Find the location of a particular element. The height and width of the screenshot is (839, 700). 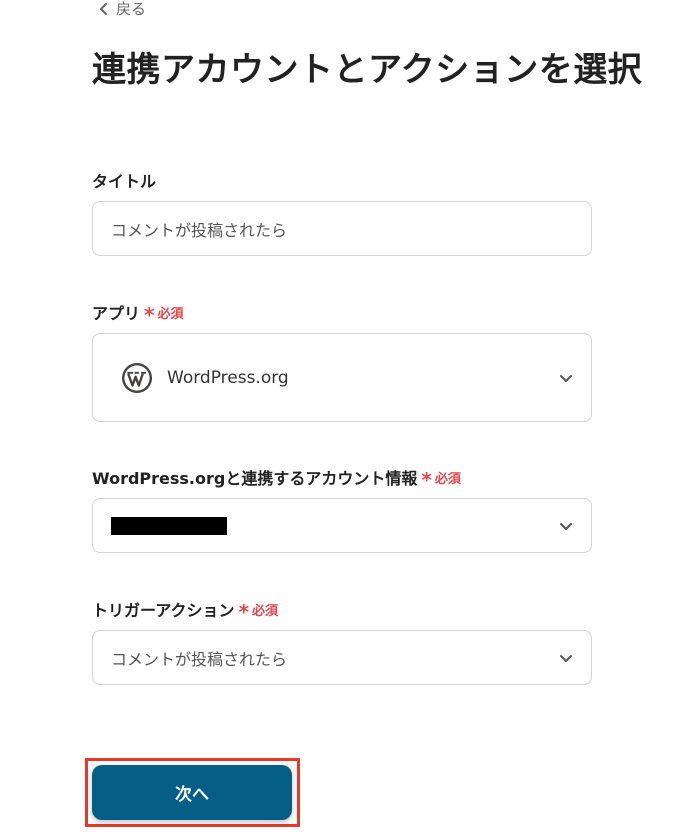

chevron-left-icon is located at coordinates (103, 8).